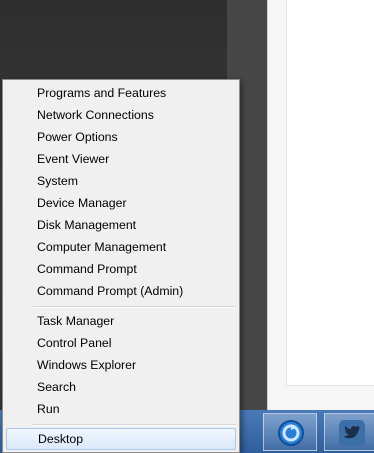 This screenshot has width=374, height=453. What do you see at coordinates (121, 93) in the screenshot?
I see `menu-item-programs-and-features: Programs and Features` at bounding box center [121, 93].